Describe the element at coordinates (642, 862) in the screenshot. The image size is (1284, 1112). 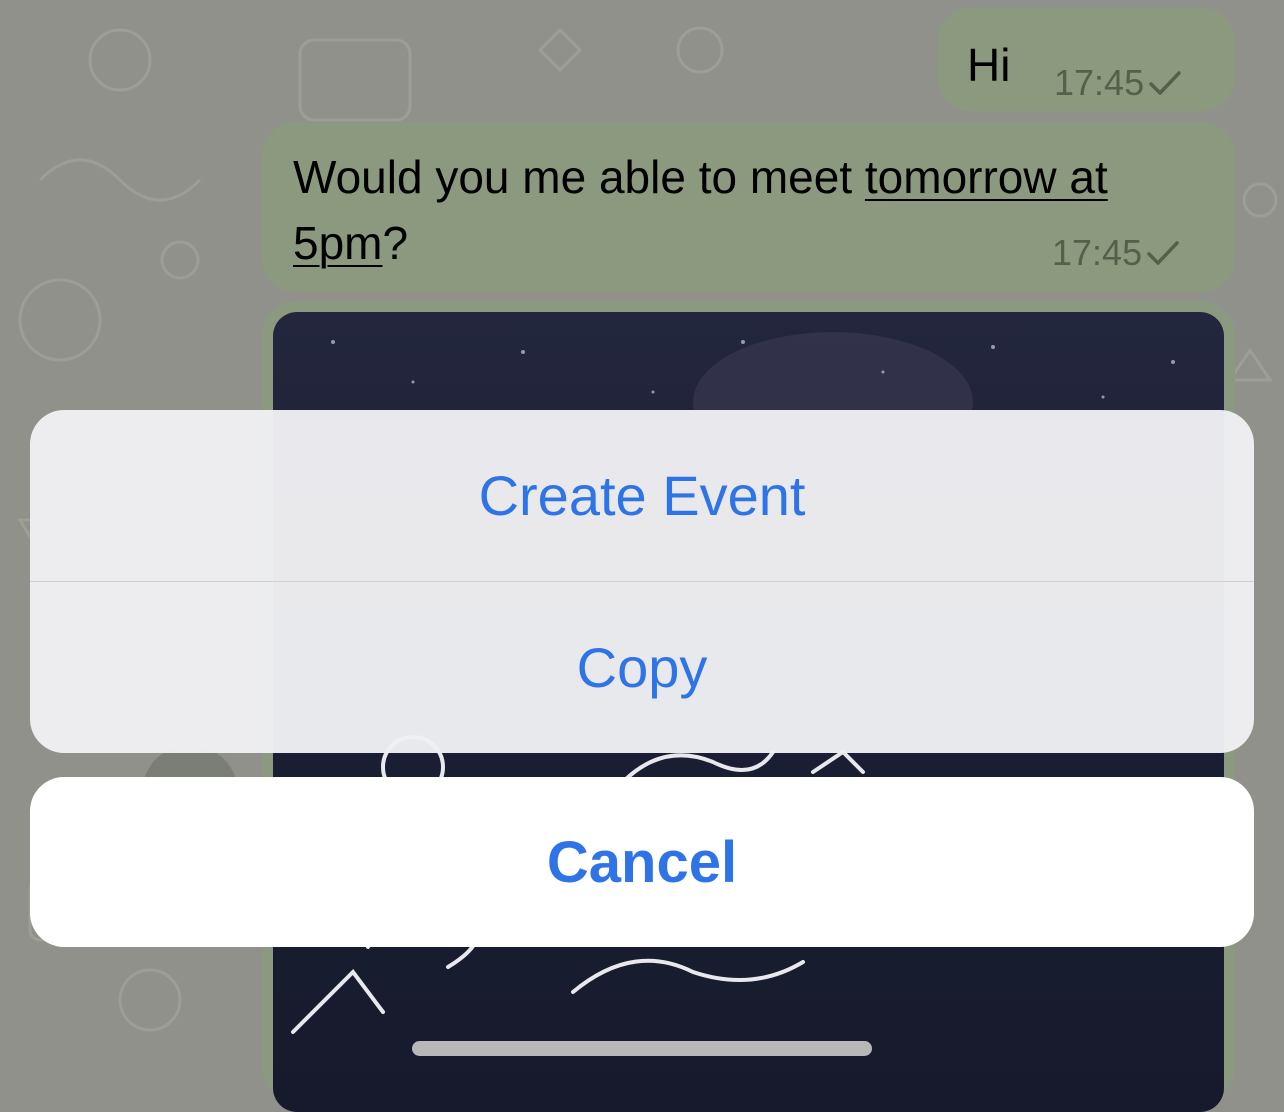
I see `cancel-button: Cancel` at that location.